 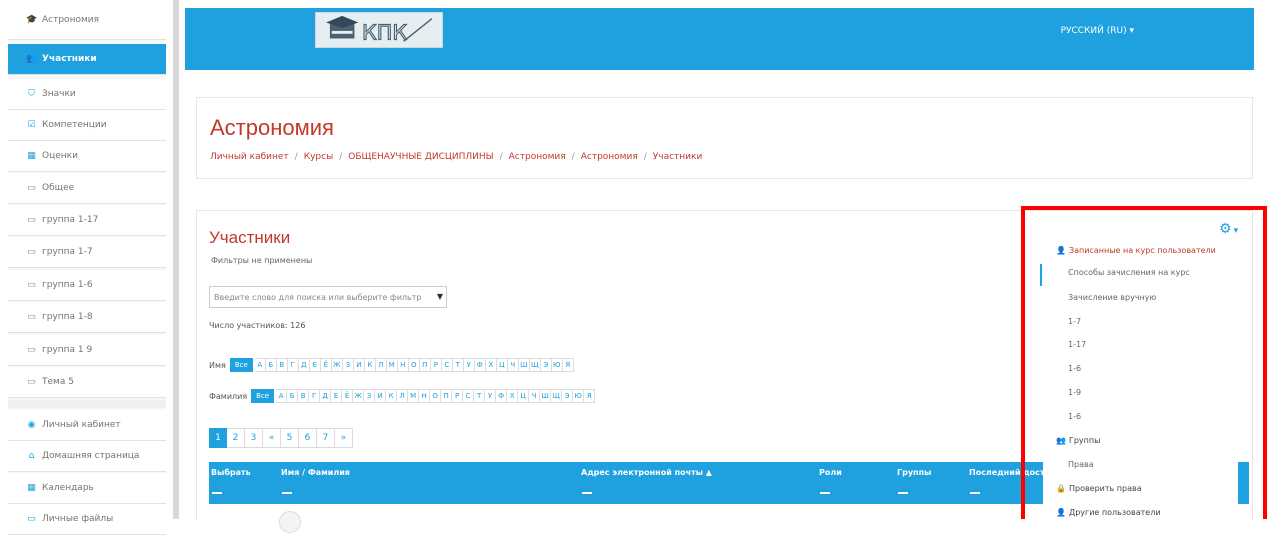 I want to click on menu-item: 👤 Другие пользователи, so click(x=1140, y=512).